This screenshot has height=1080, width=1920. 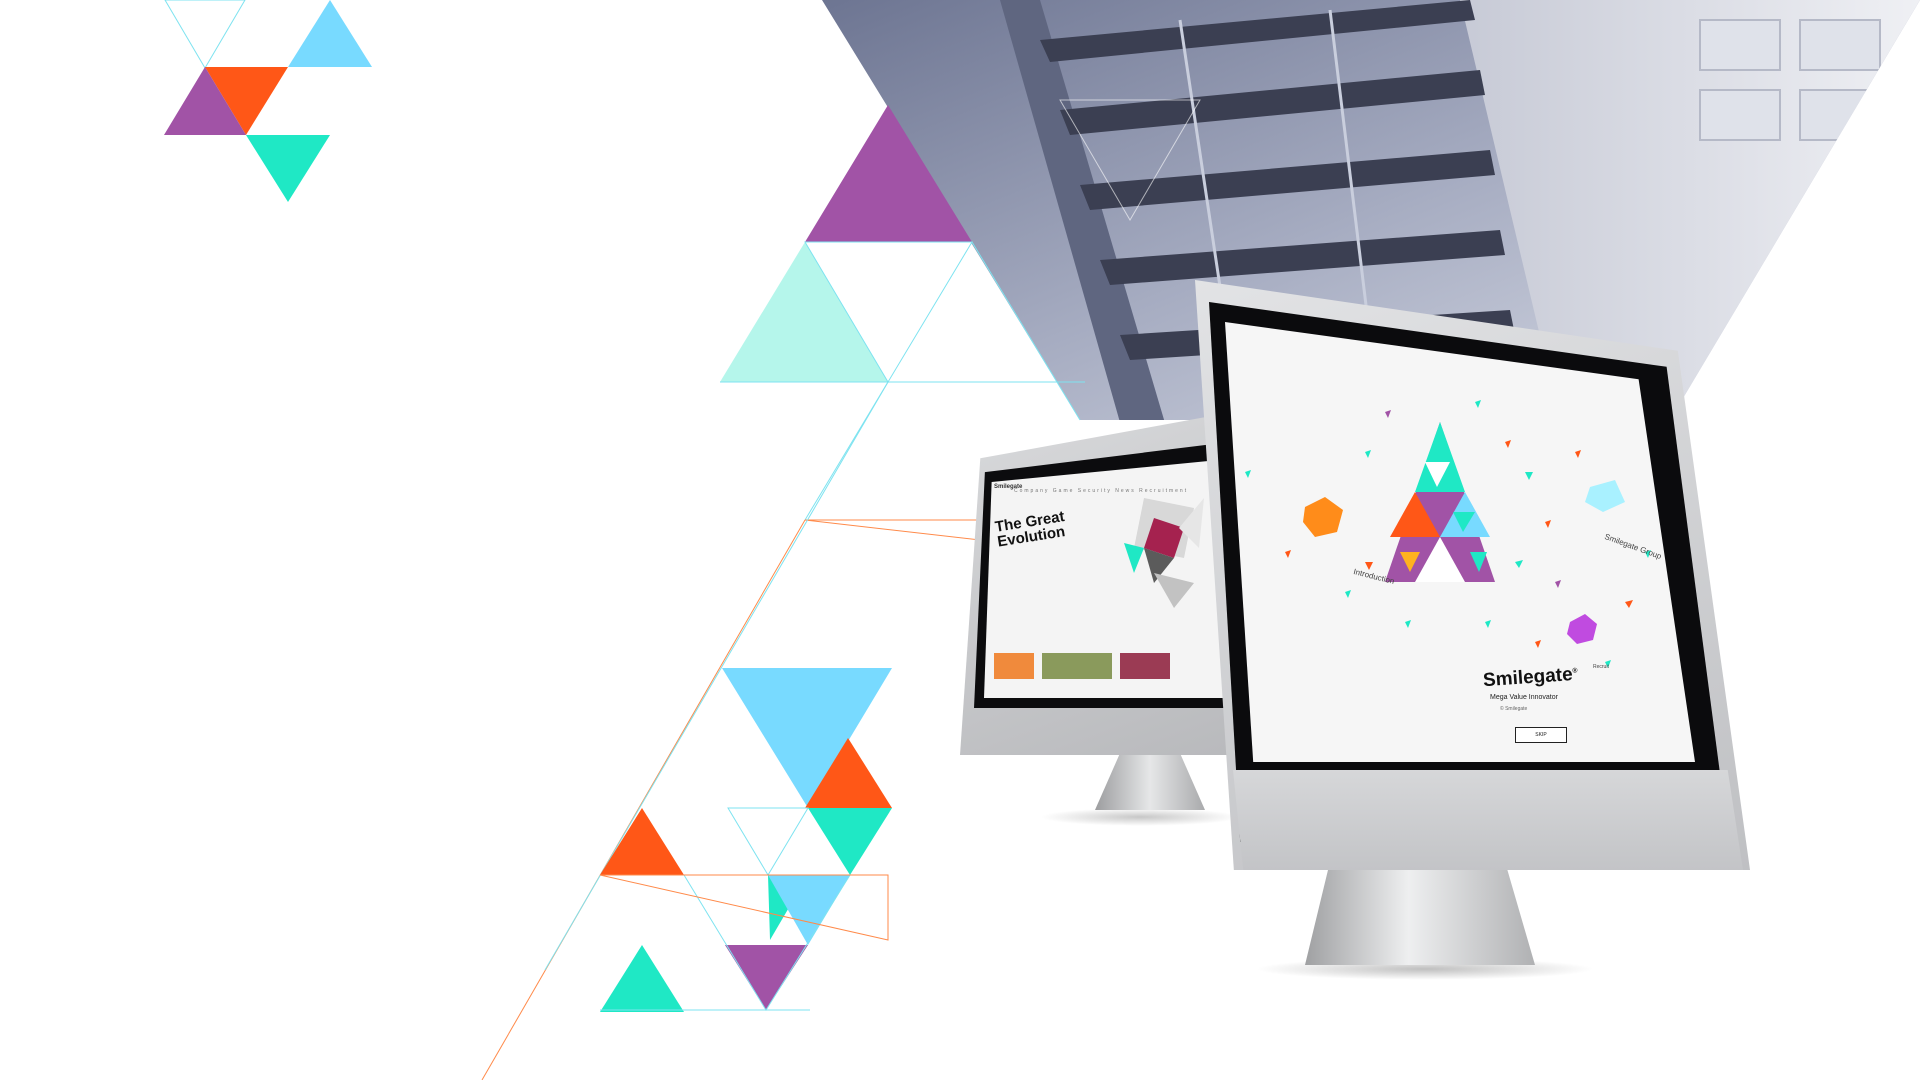 I want to click on mosaic-triangle, so click(x=1440, y=502).